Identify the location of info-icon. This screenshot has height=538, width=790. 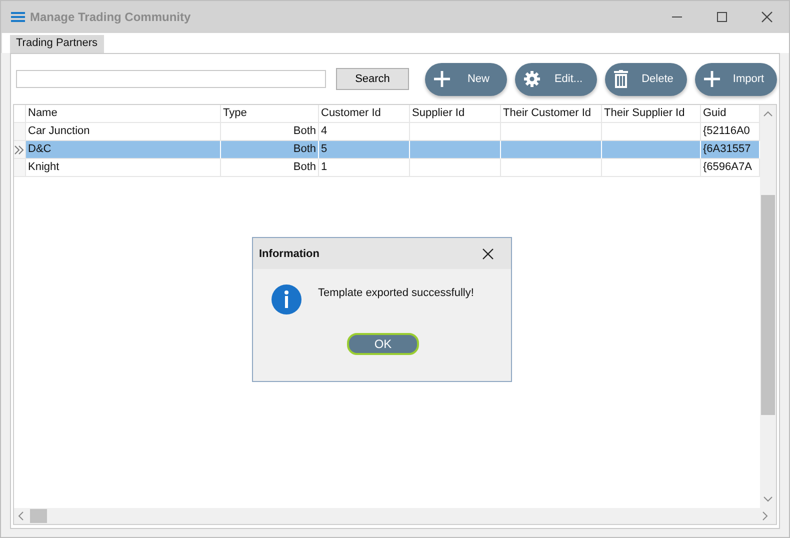
(286, 299).